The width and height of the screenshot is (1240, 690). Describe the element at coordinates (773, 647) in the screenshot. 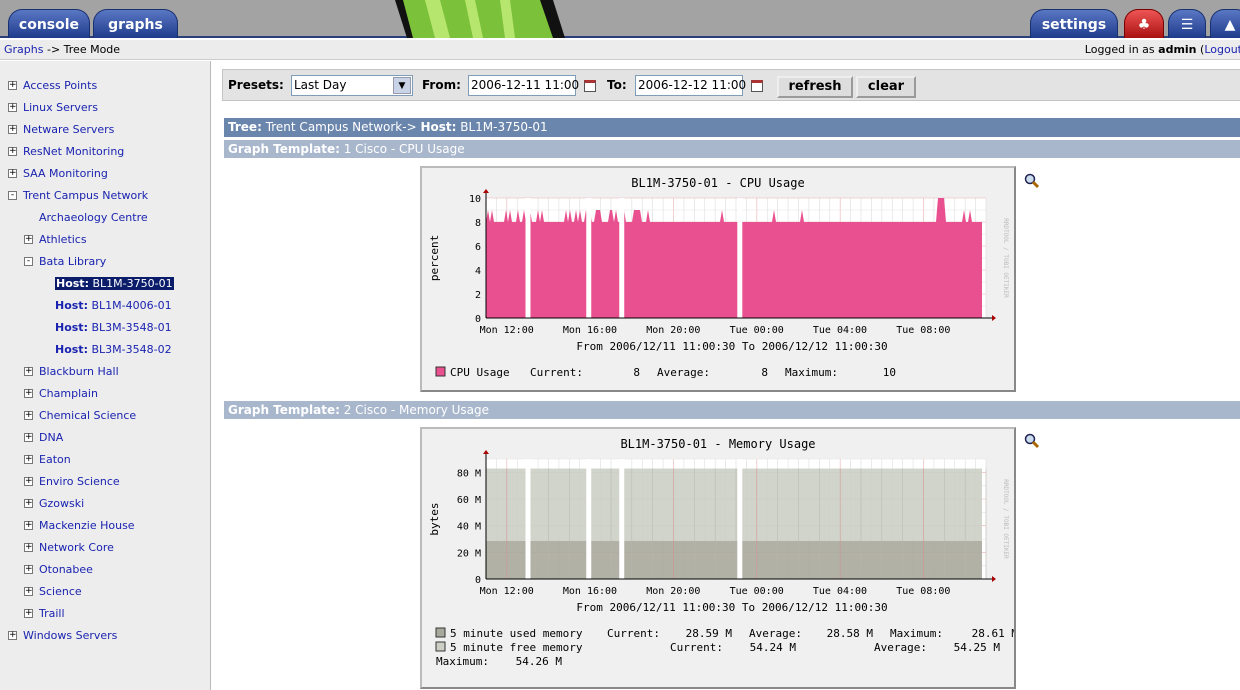

I see `legend-current: 54.24 M` at that location.